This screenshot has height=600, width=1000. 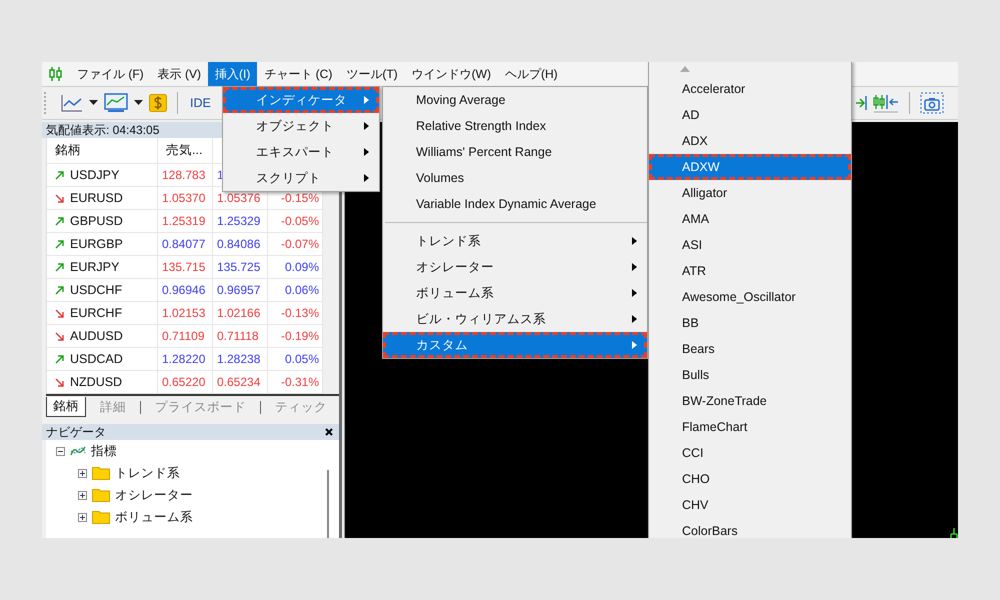 I want to click on price-cell: 128.783, so click(x=184, y=175).